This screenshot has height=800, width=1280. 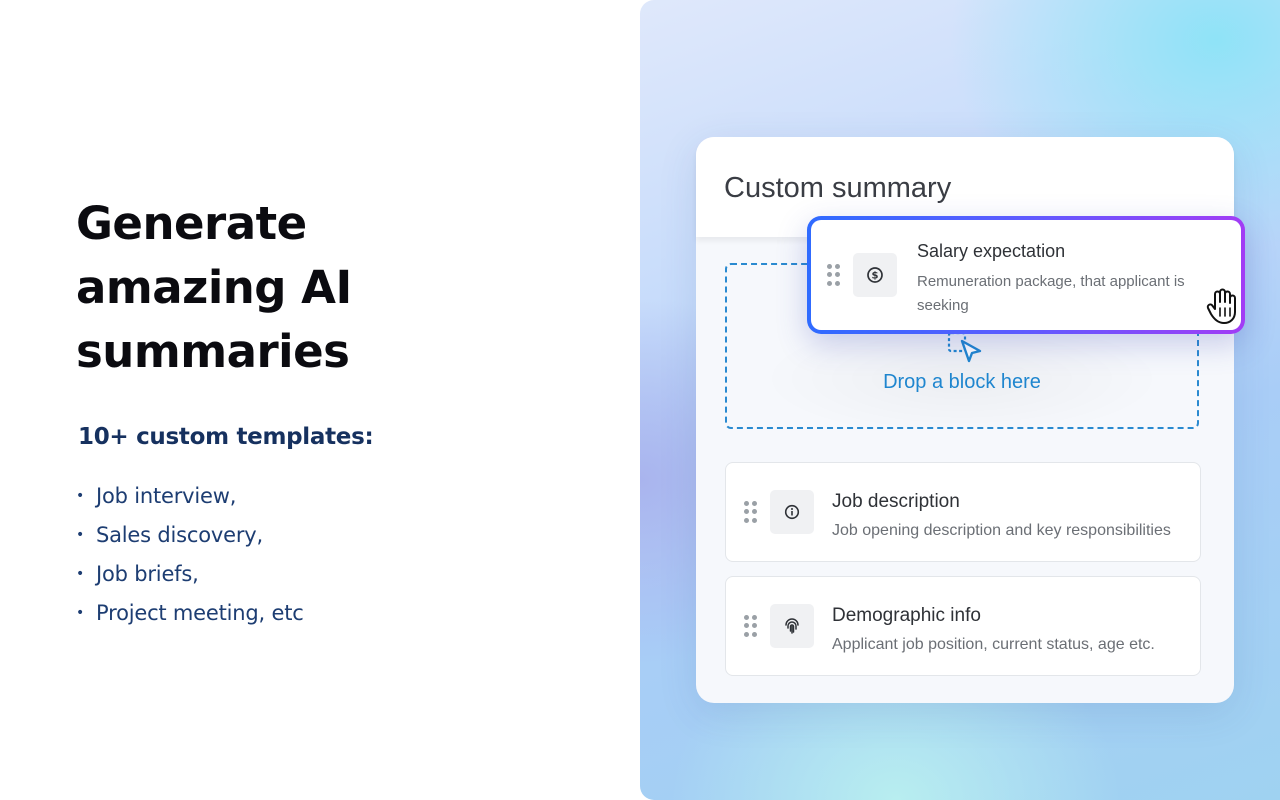 I want to click on template-label: Job briefs,, so click(x=147, y=573).